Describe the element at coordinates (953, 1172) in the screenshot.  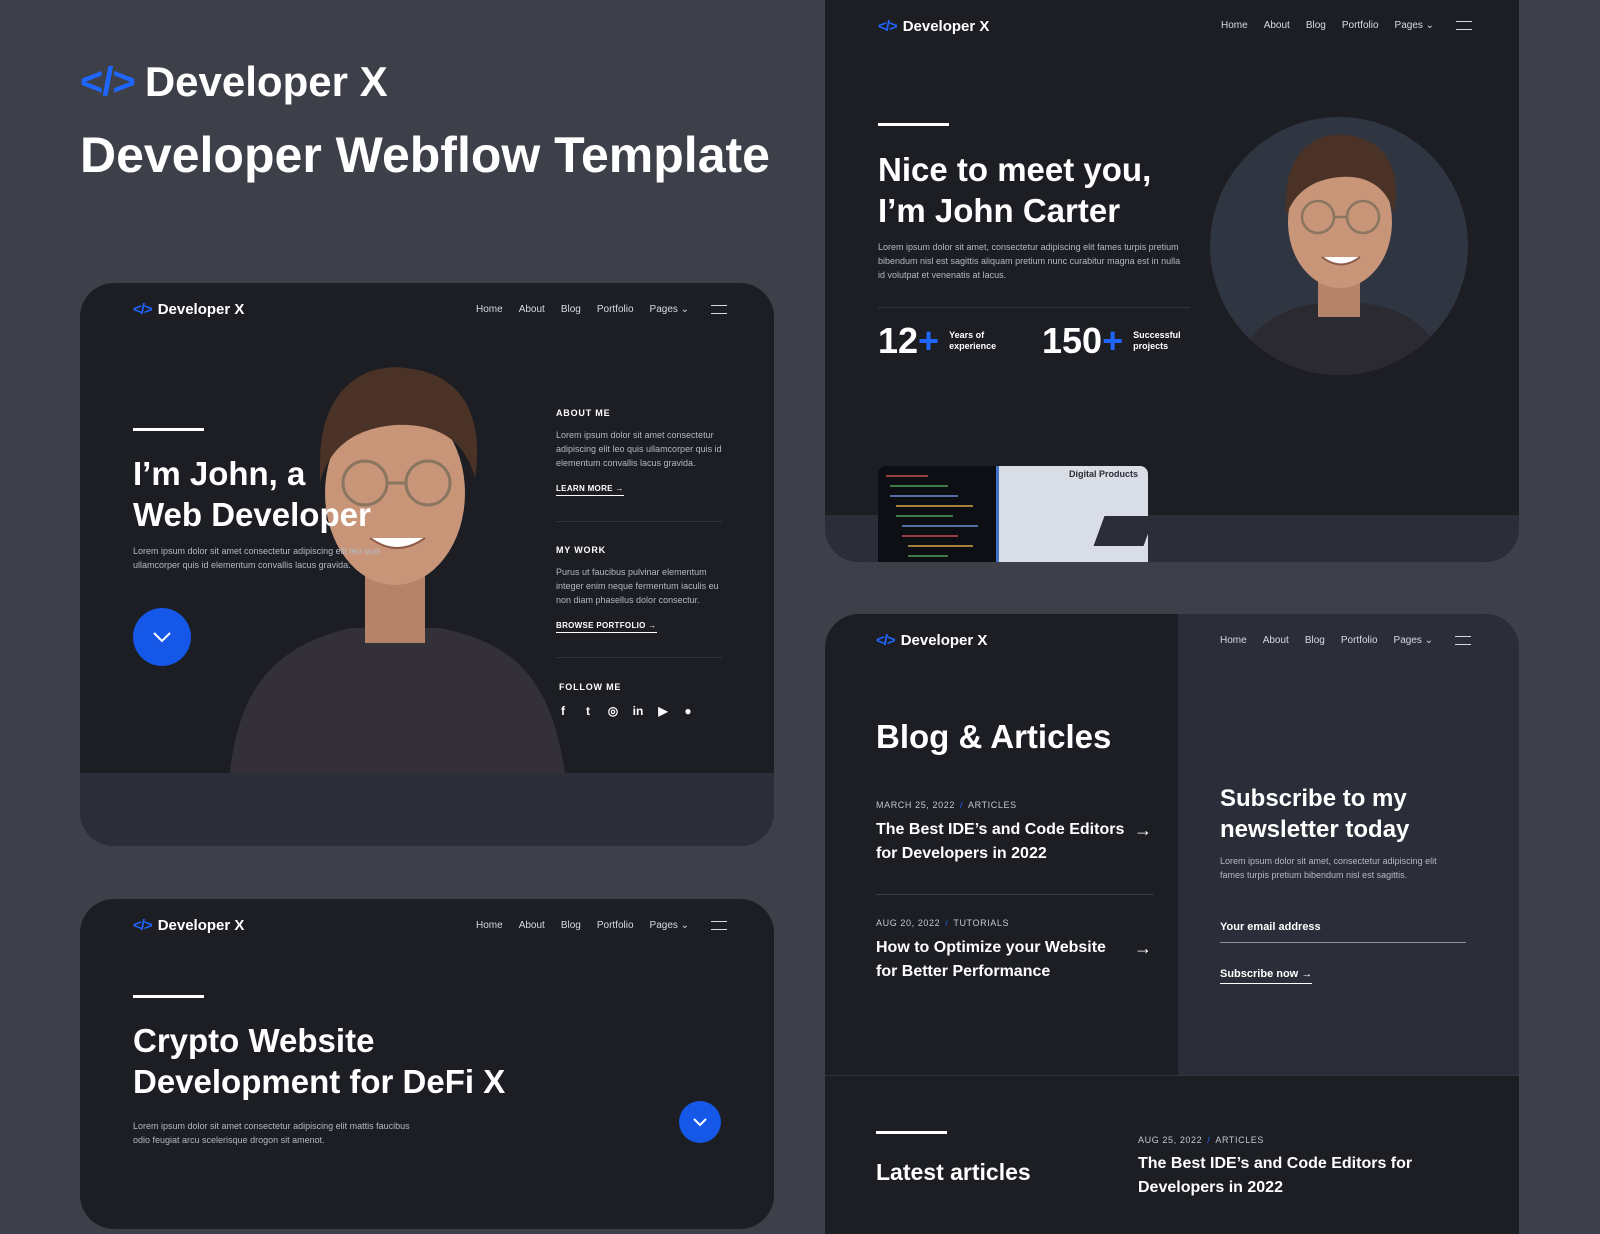
I see `latest-articles-title: Latest articles` at that location.